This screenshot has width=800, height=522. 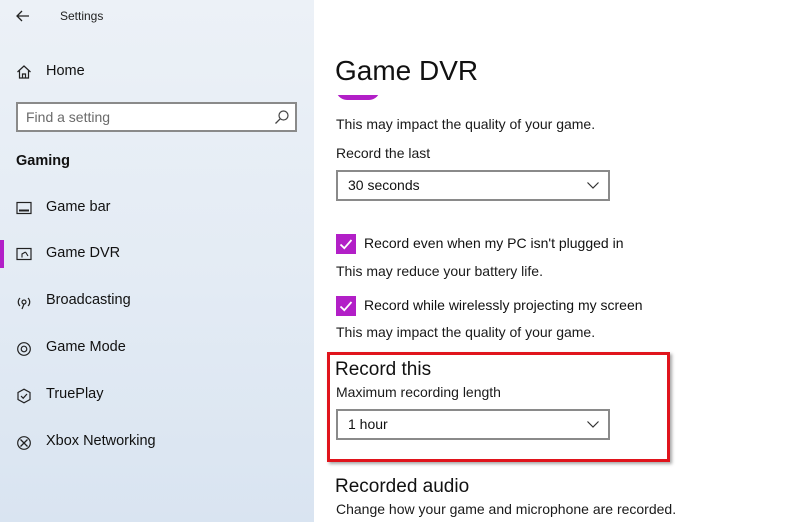 What do you see at coordinates (383, 153) in the screenshot?
I see `record-last-label: Record the last` at bounding box center [383, 153].